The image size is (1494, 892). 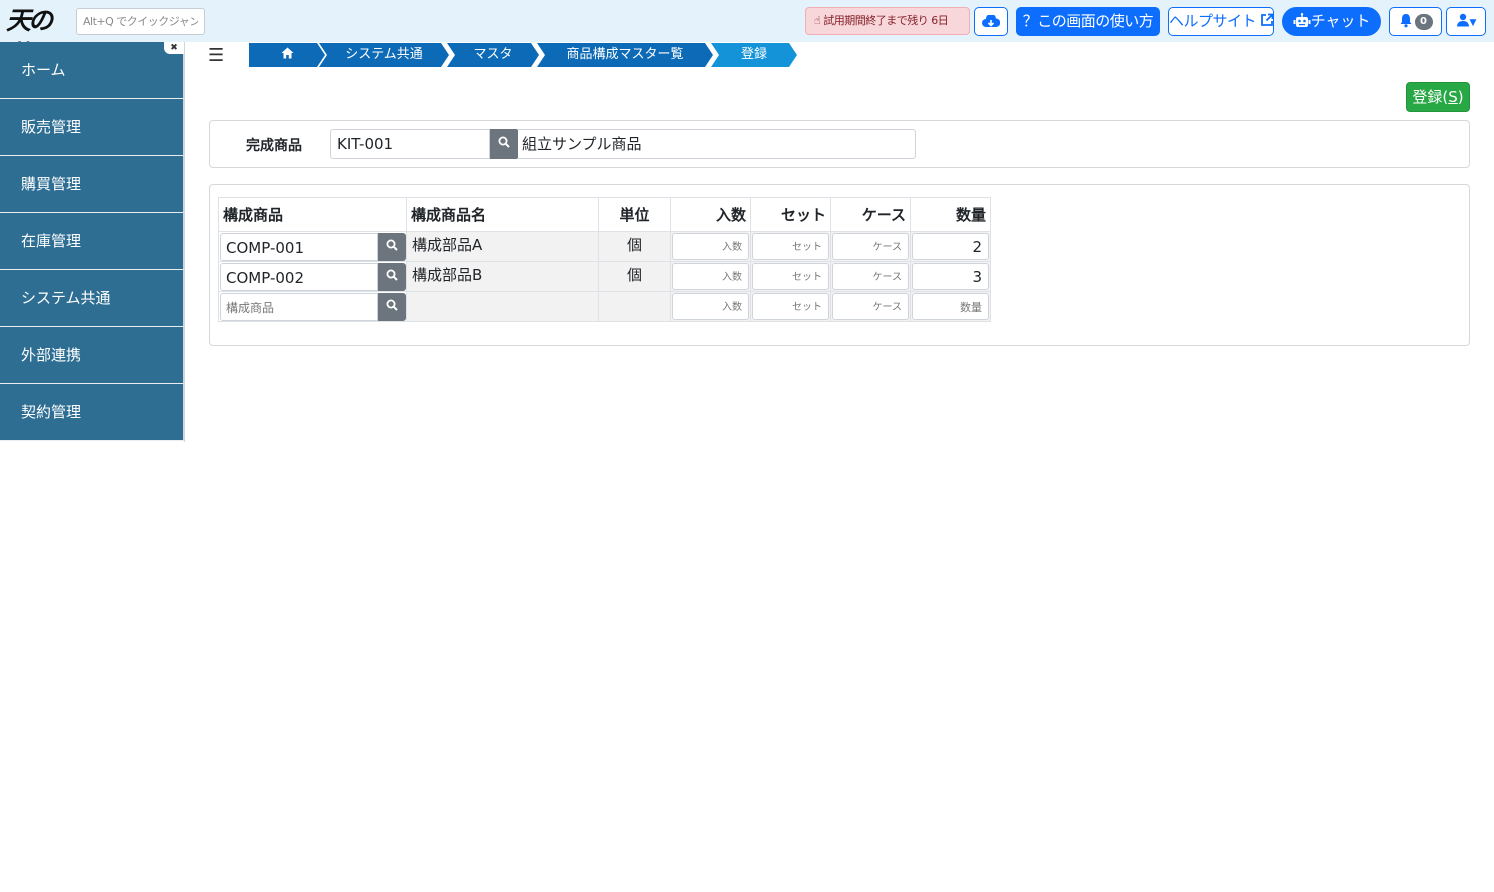 What do you see at coordinates (504, 144) in the screenshot?
I see `finished-product-search-button` at bounding box center [504, 144].